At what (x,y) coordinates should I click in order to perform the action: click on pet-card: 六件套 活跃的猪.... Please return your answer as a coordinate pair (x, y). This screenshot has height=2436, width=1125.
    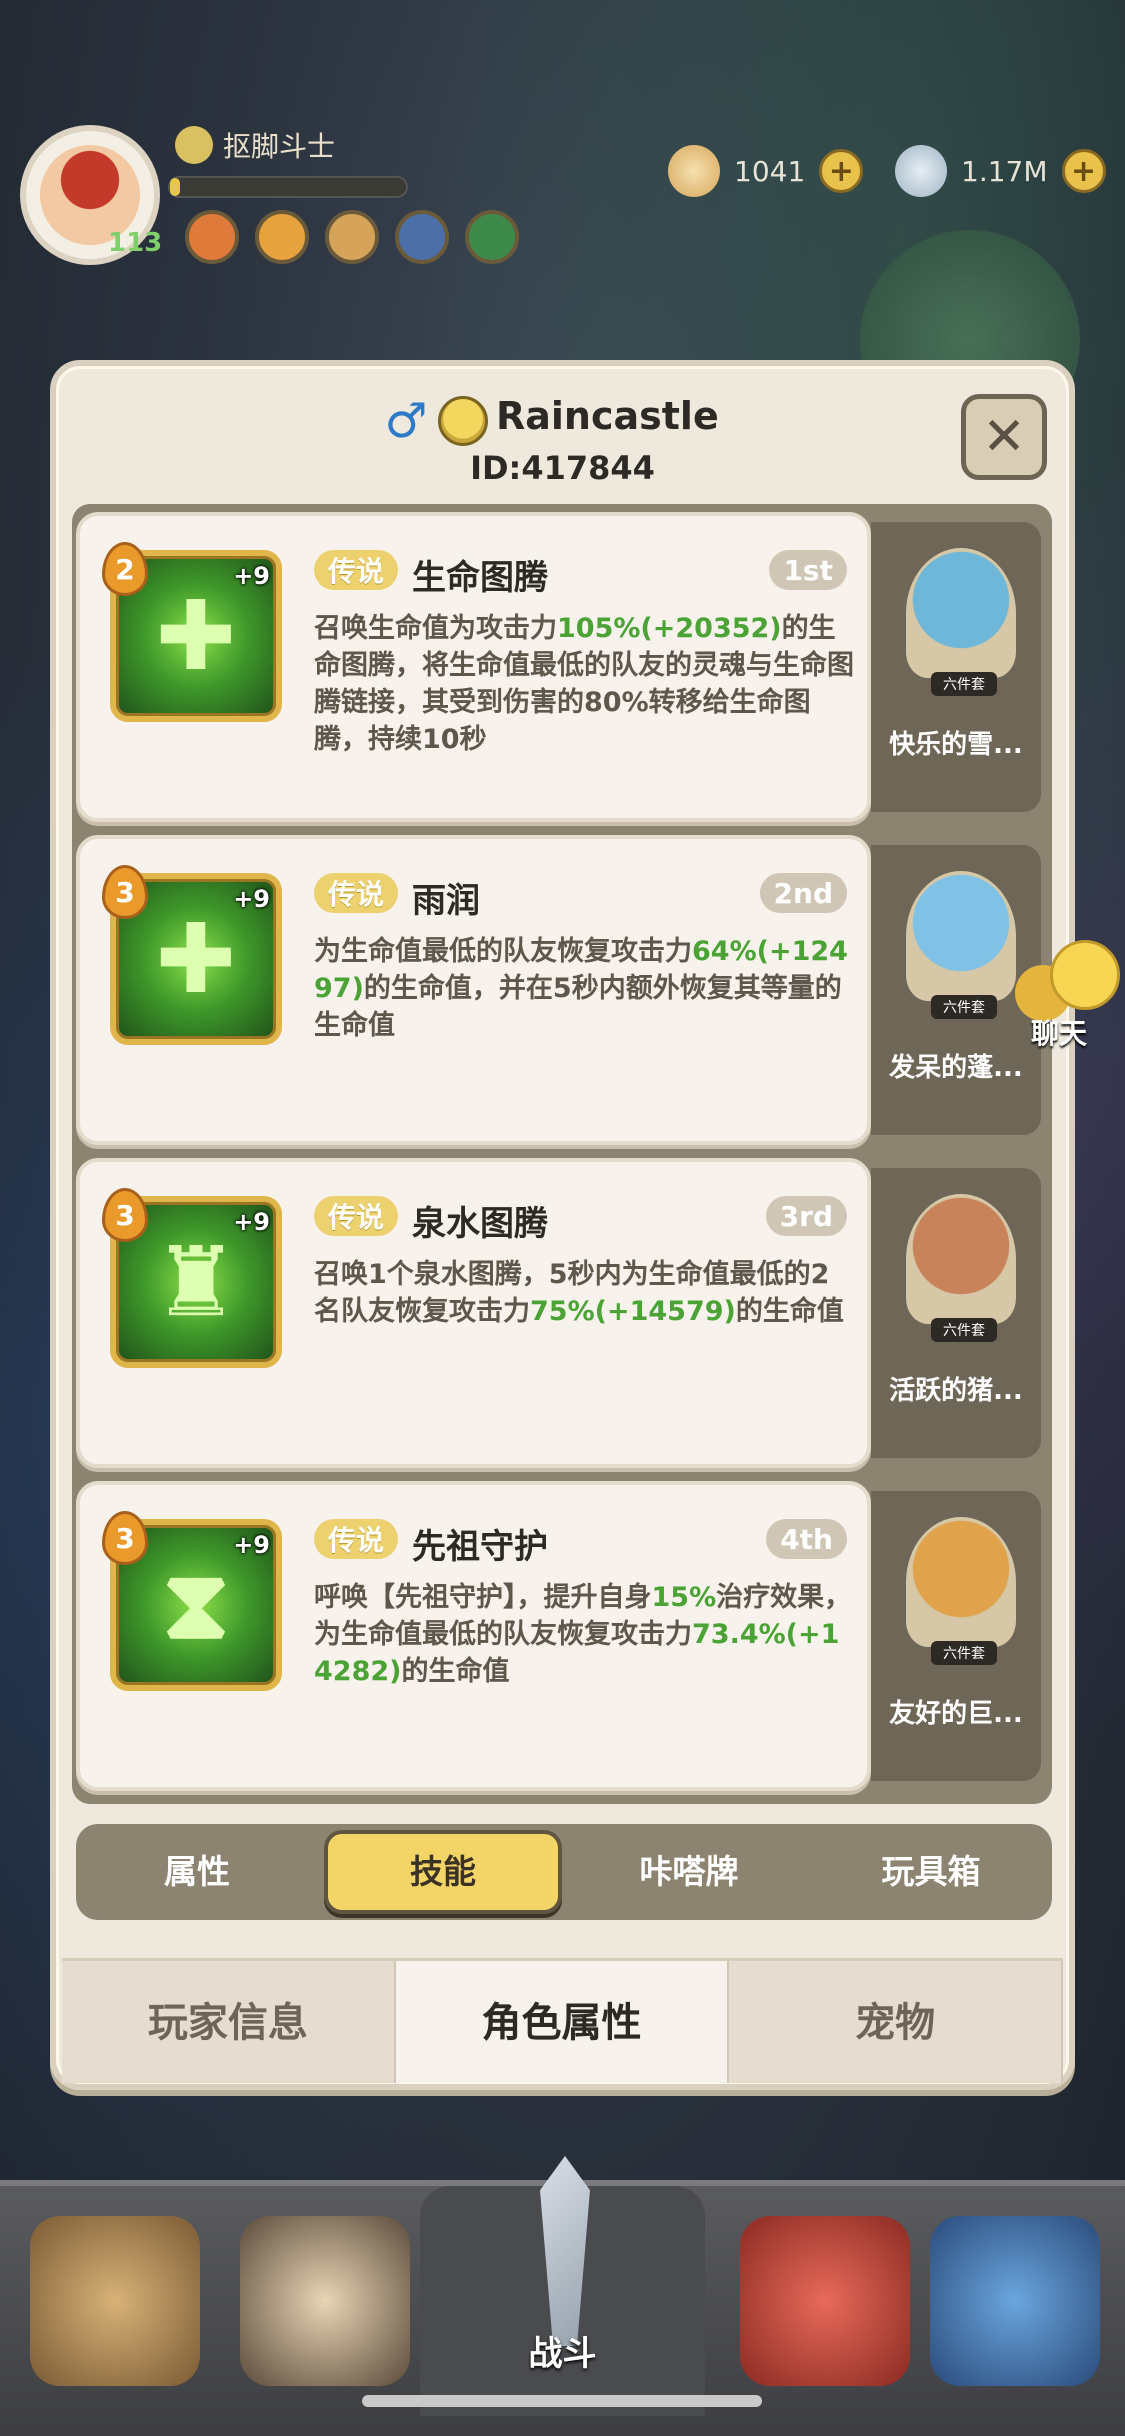
    Looking at the image, I should click on (956, 1313).